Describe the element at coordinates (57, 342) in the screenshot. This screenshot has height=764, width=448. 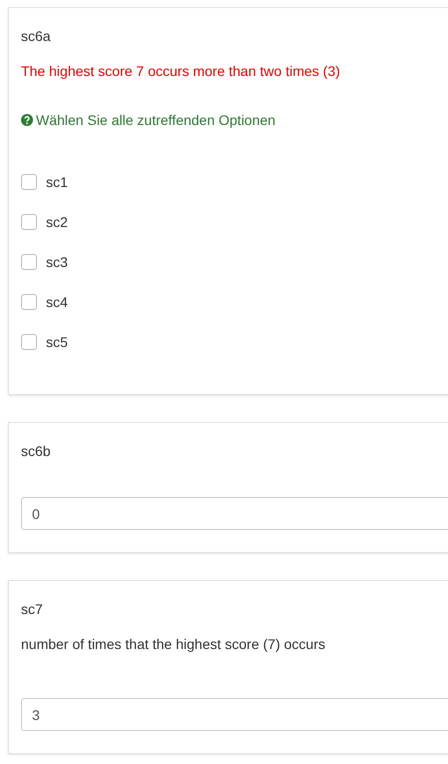
I see `option-label: sc5` at that location.